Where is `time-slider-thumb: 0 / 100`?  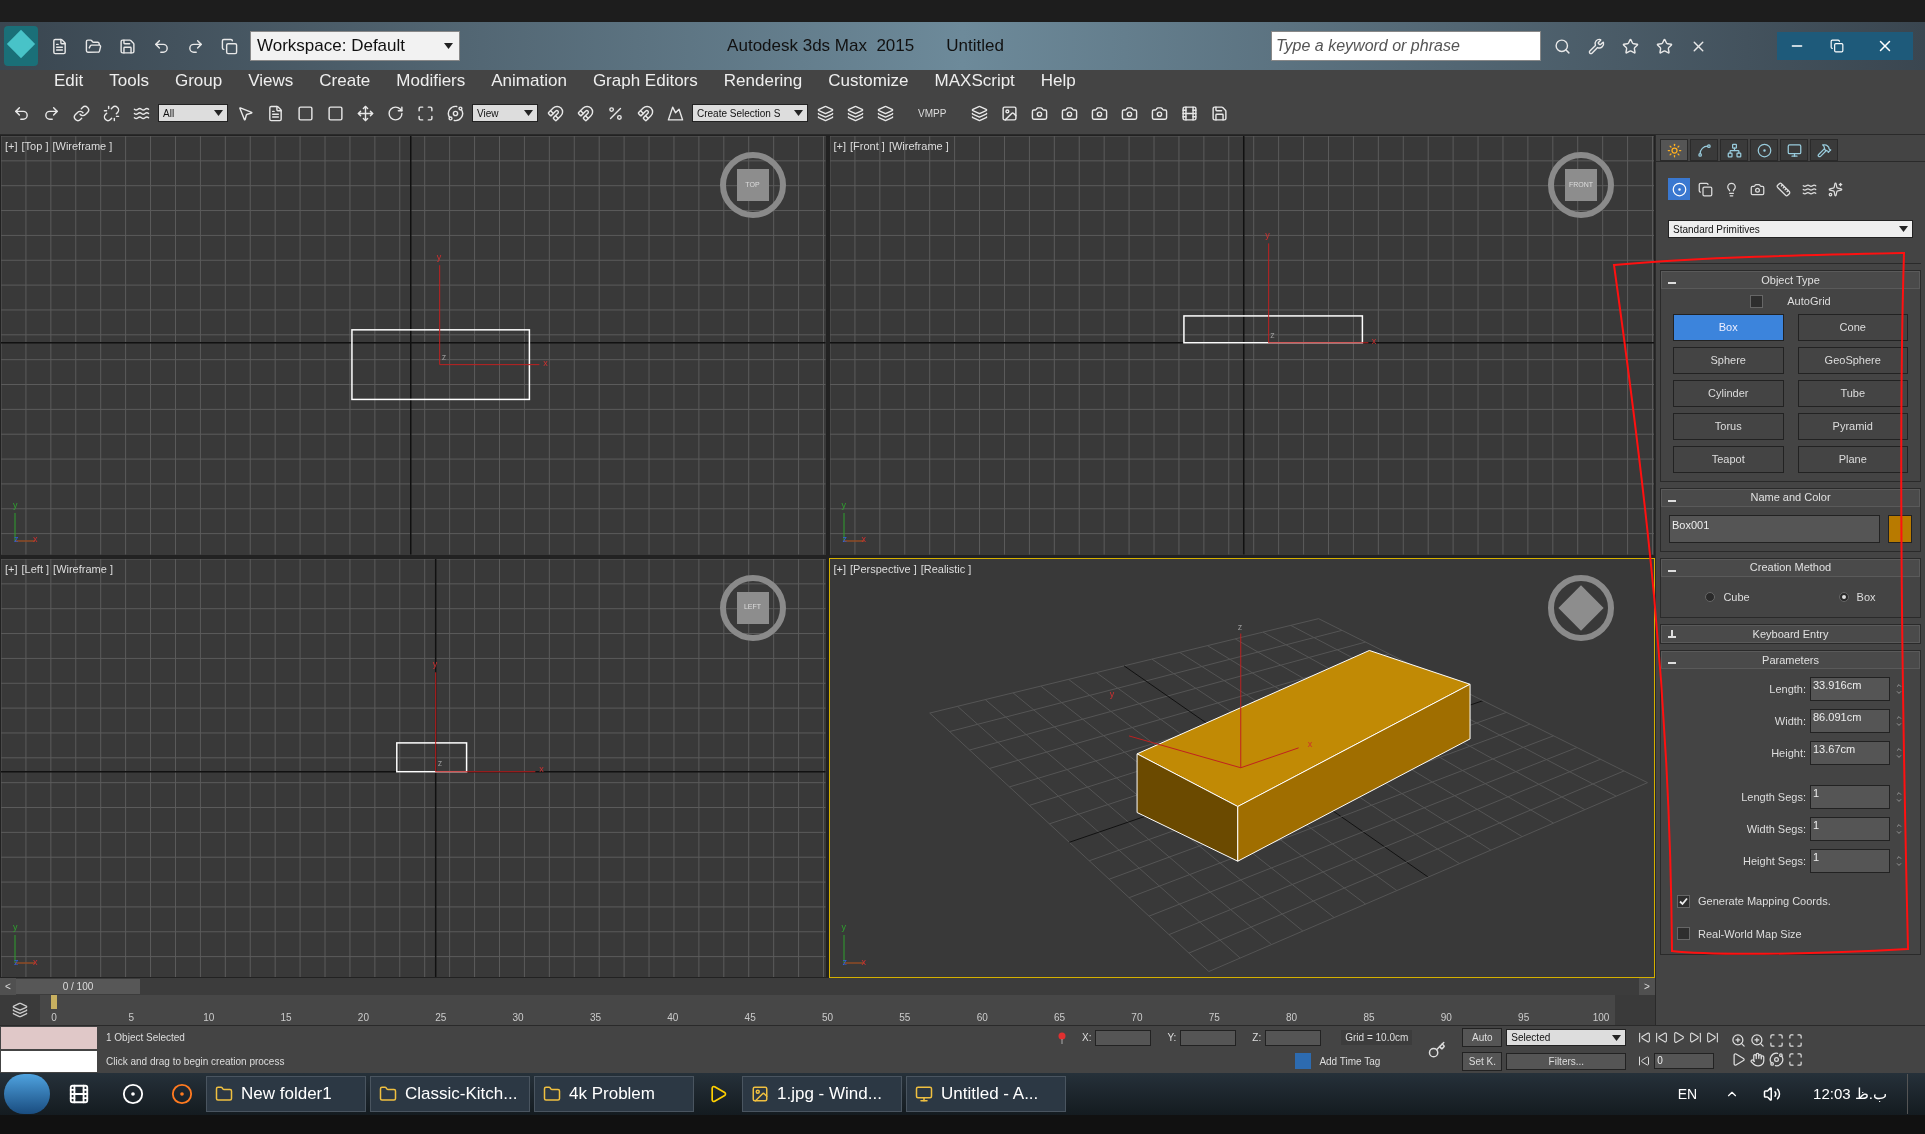
time-slider-thumb: 0 / 100 is located at coordinates (78, 986).